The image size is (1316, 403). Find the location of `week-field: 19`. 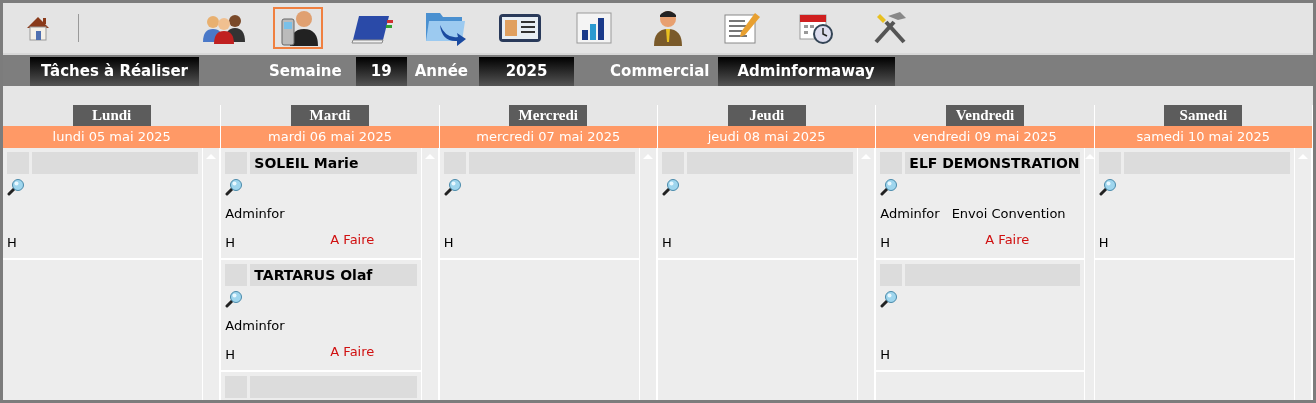

week-field: 19 is located at coordinates (381, 71).